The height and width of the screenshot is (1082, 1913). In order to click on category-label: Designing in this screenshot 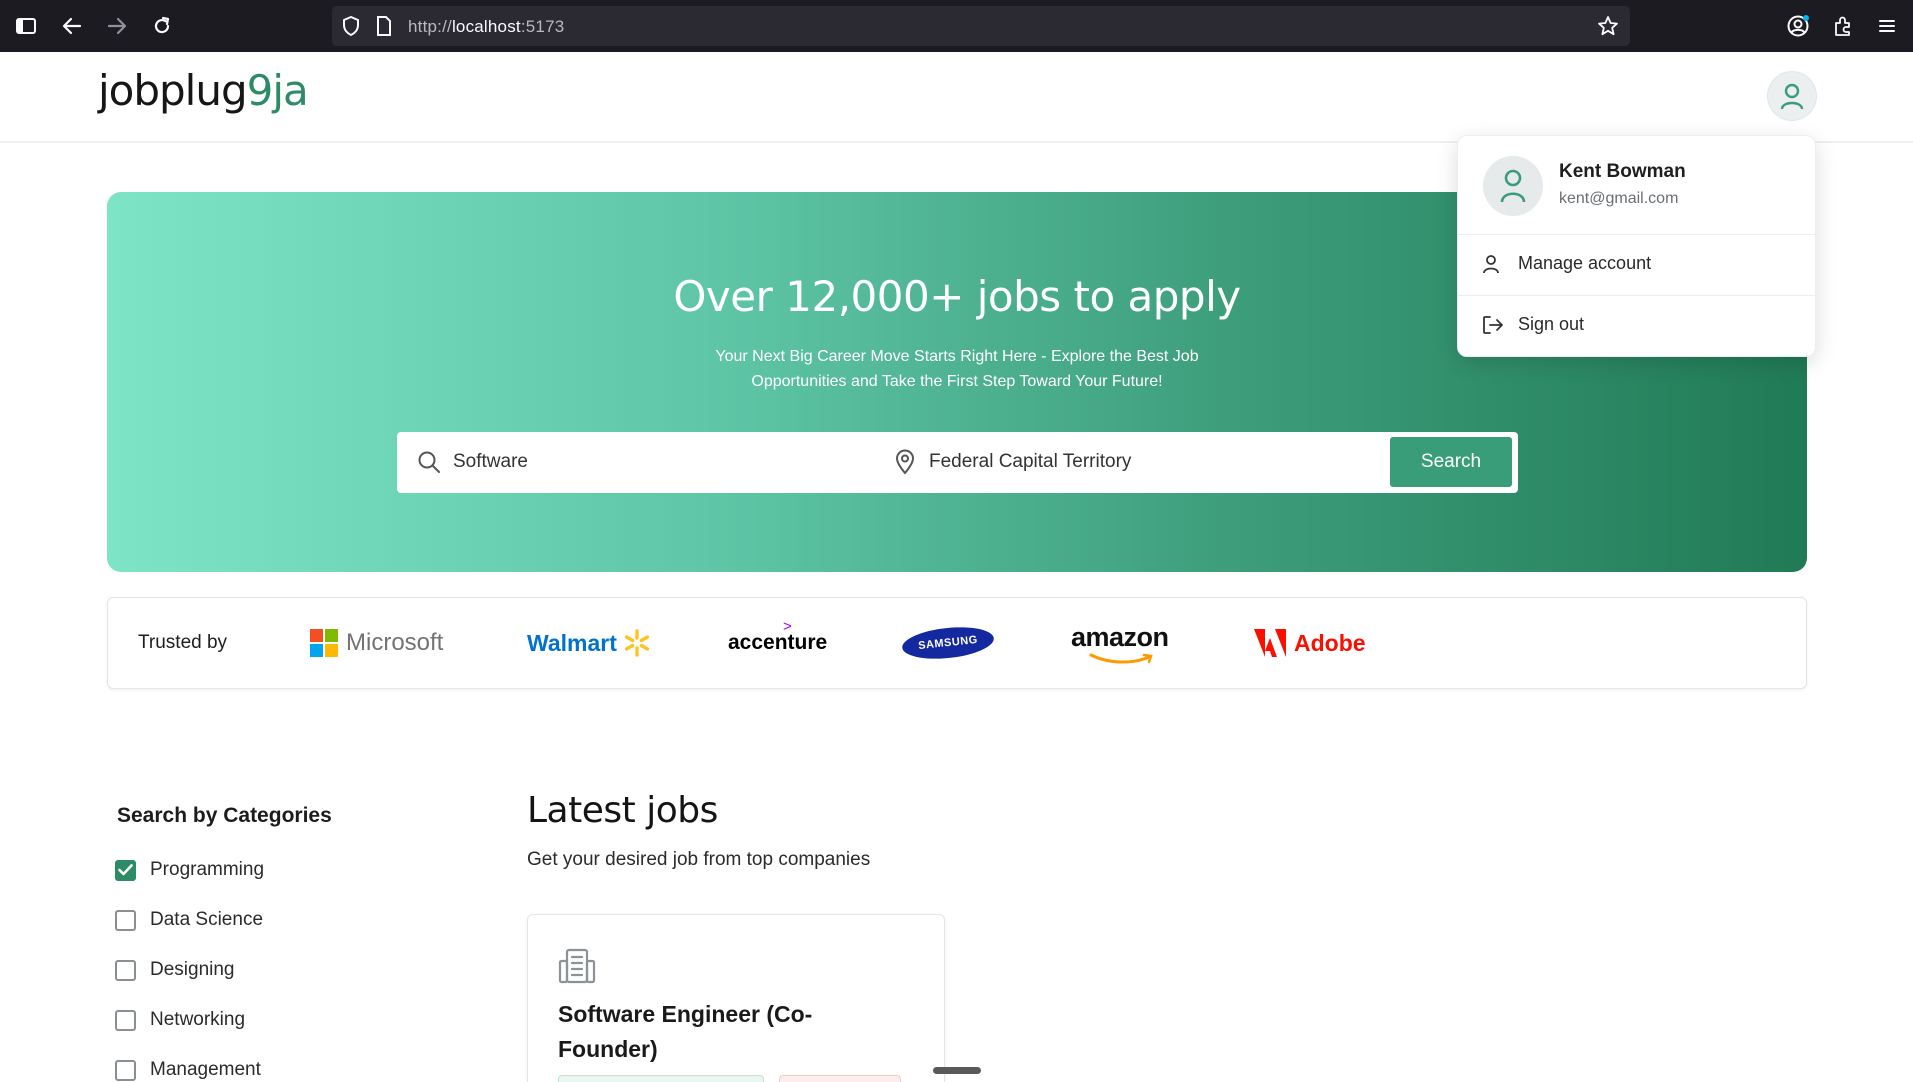, I will do `click(192, 969)`.